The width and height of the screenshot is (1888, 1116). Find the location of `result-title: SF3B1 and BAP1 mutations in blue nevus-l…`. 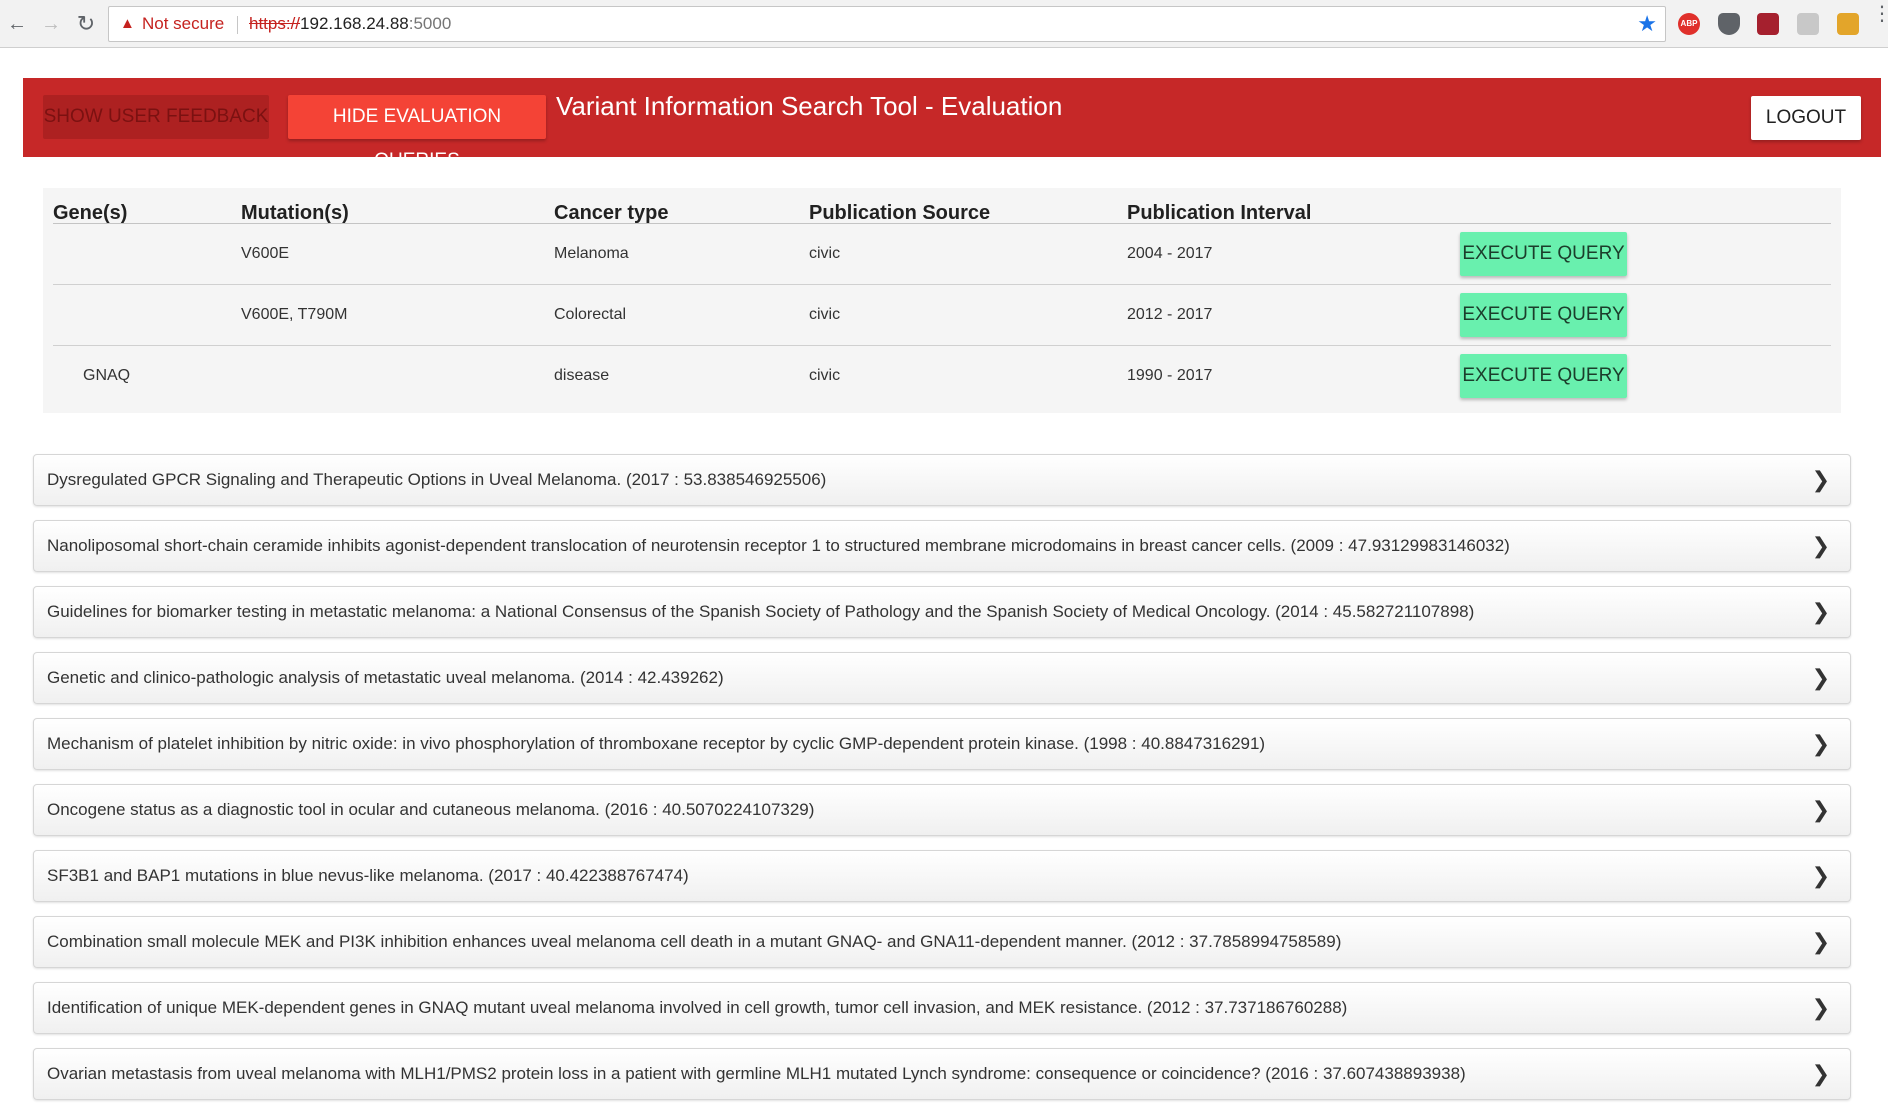

result-title: SF3B1 and BAP1 mutations in blue nevus-l… is located at coordinates (368, 875).